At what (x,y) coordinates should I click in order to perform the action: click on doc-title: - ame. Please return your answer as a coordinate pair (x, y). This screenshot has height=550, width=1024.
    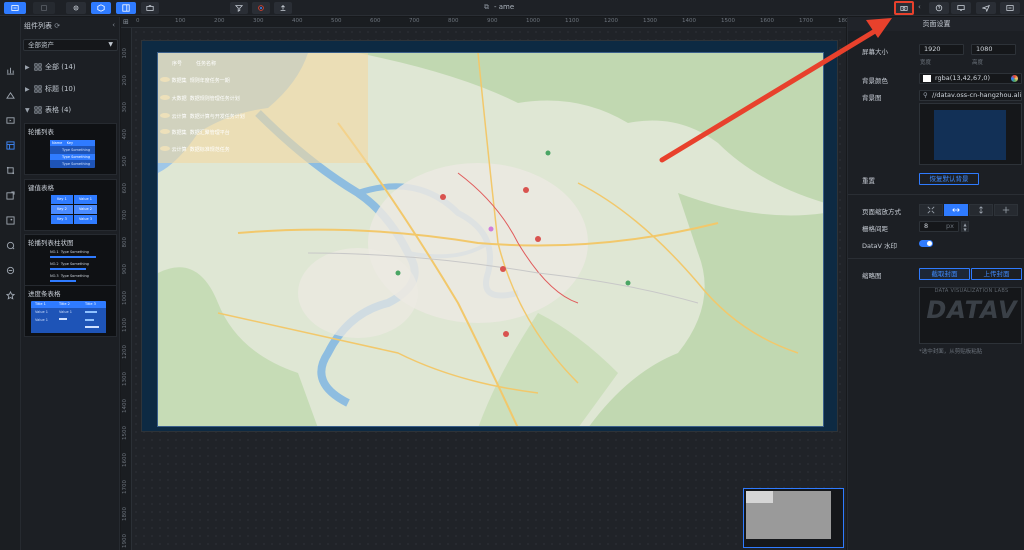
    Looking at the image, I should click on (504, 7).